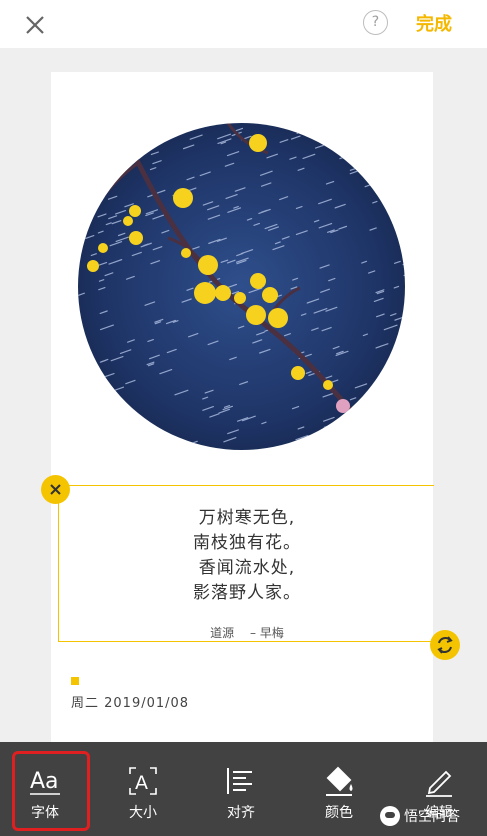  Describe the element at coordinates (432, 817) in the screenshot. I see `watermark-text: 悟空问答` at that location.